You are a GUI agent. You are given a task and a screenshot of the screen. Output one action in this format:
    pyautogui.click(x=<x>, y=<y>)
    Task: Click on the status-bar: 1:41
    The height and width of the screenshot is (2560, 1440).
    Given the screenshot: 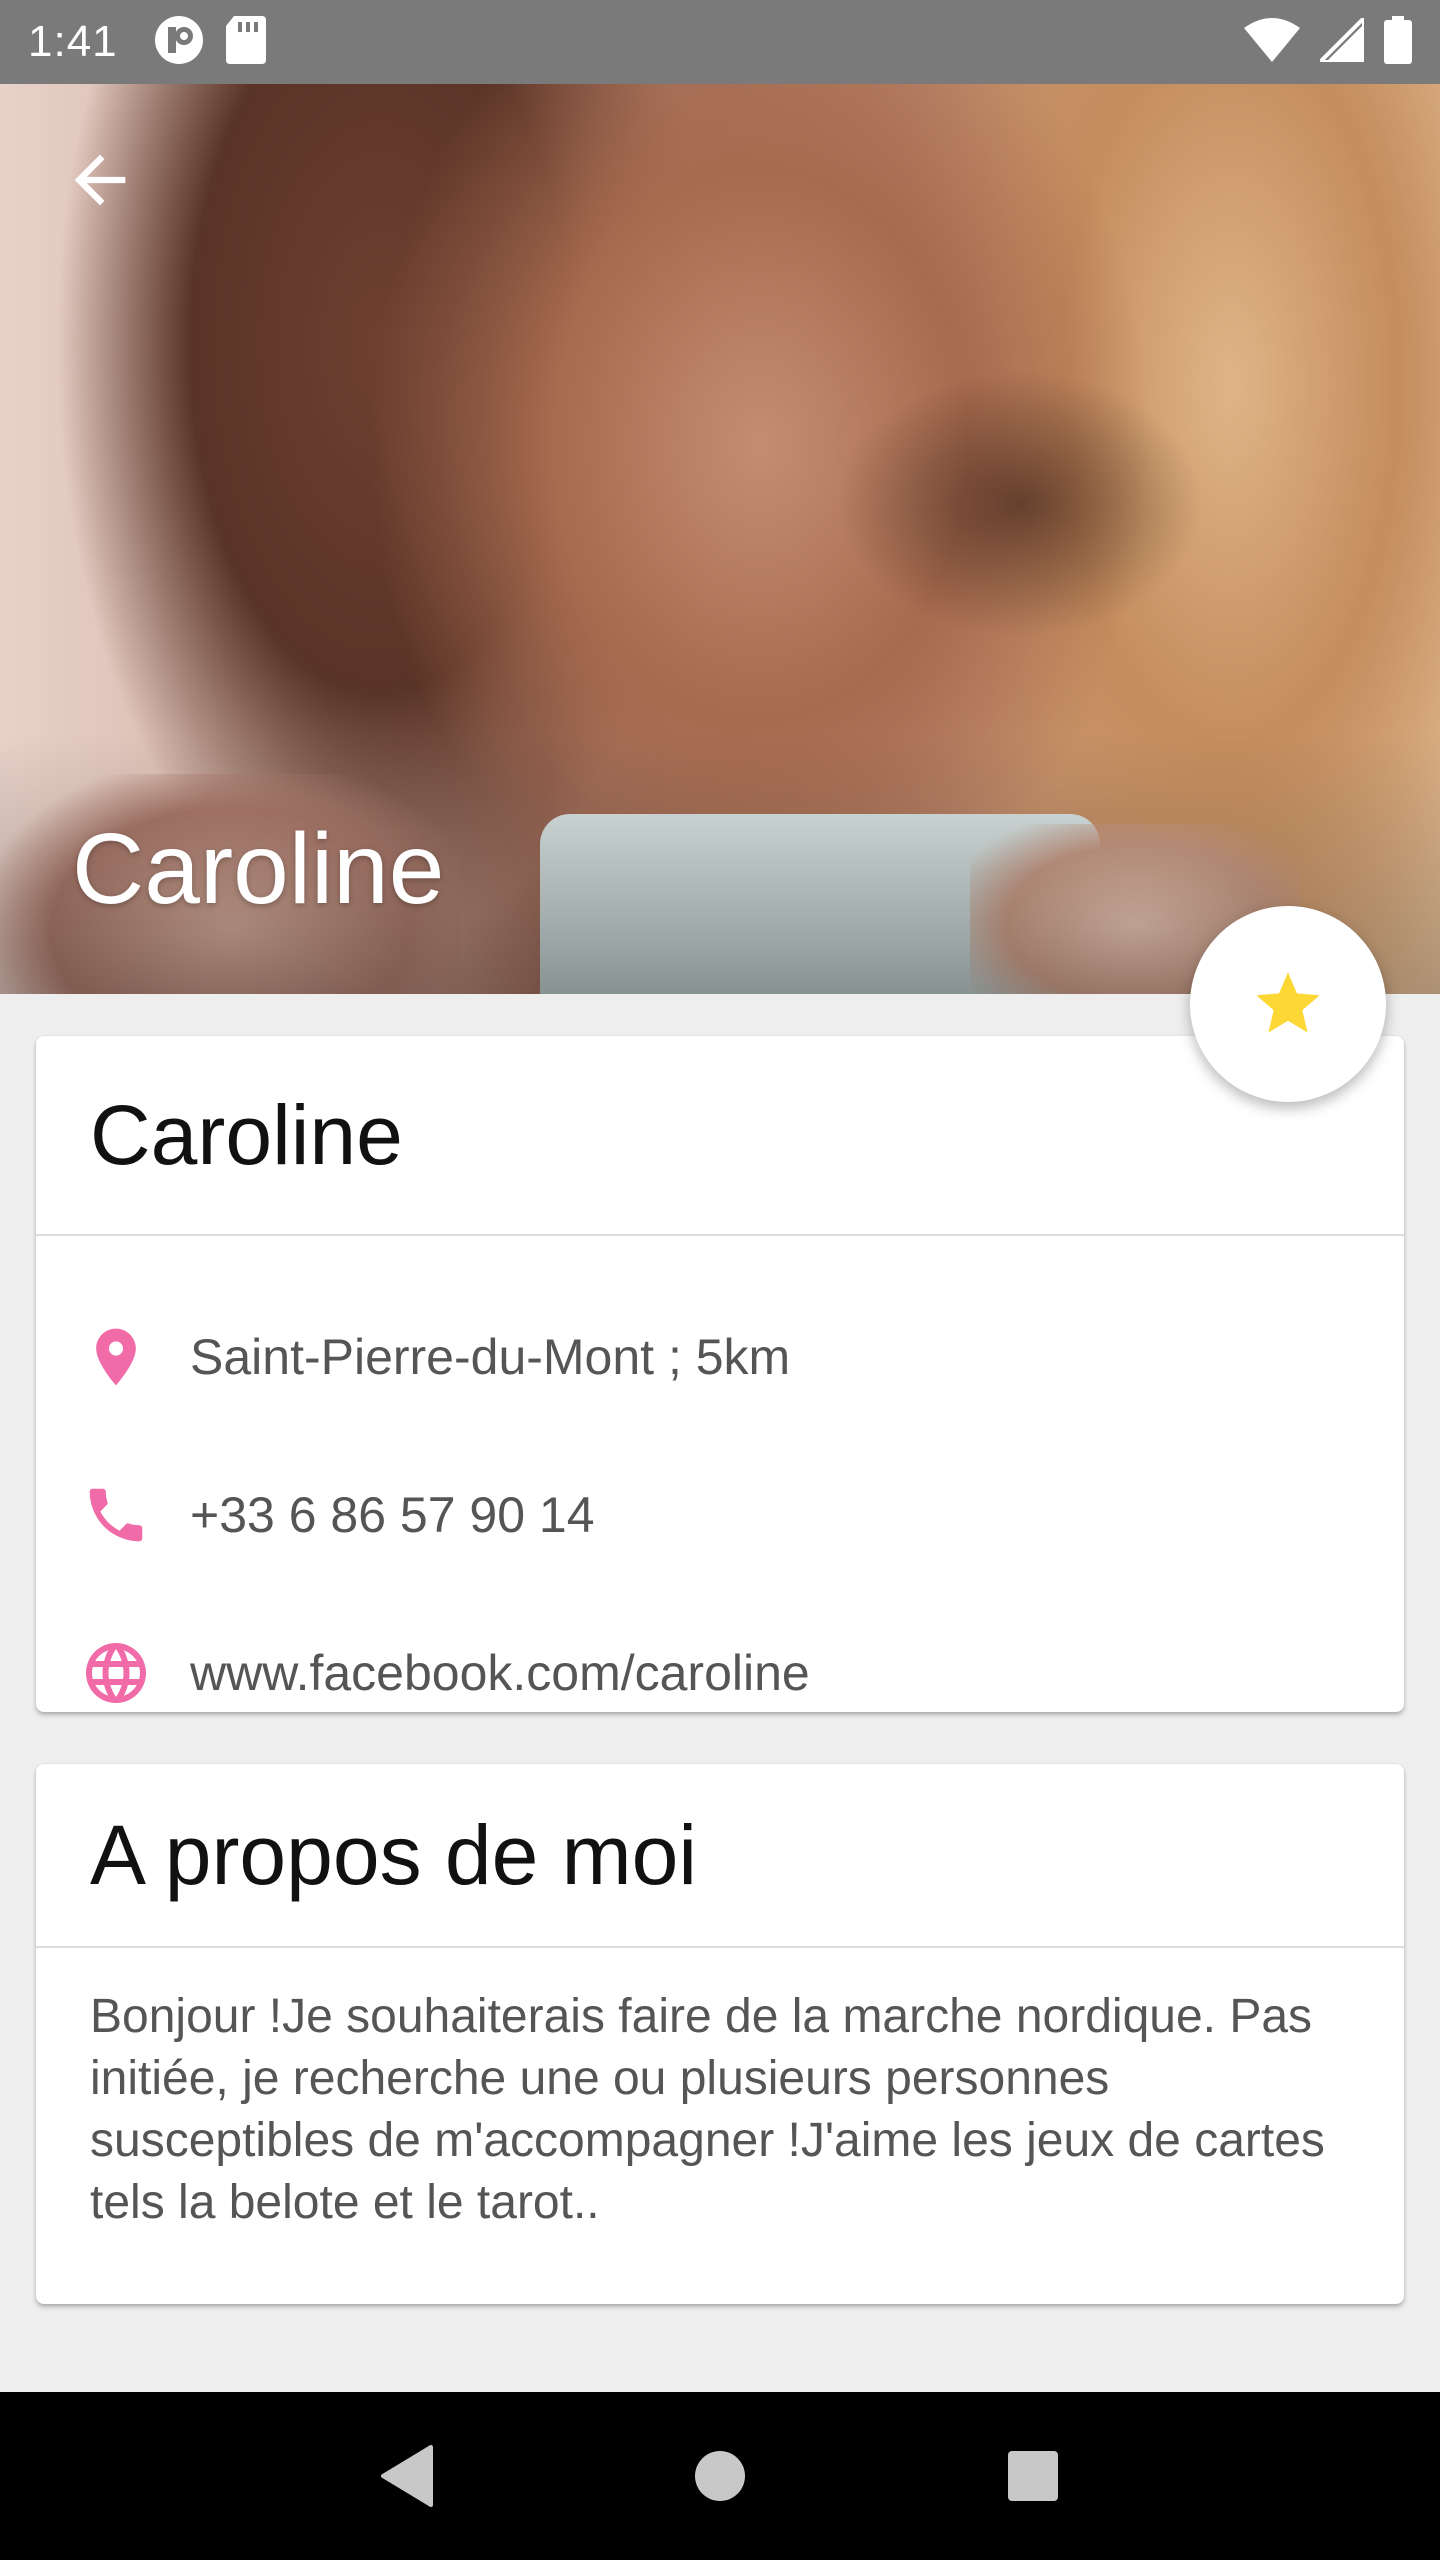 What is the action you would take?
    pyautogui.click(x=720, y=42)
    